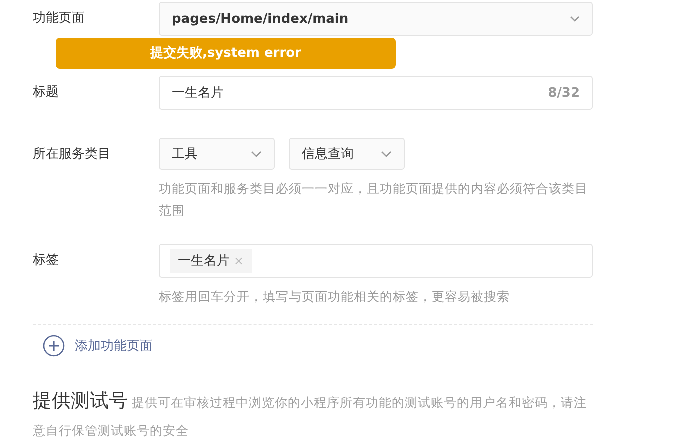 The image size is (681, 445). I want to click on title-input: 一生名片 8/32, so click(376, 93).